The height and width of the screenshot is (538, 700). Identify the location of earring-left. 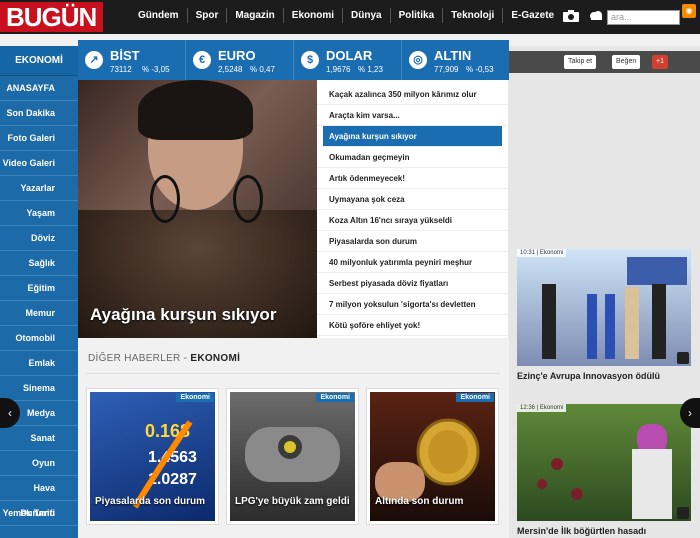
(165, 199).